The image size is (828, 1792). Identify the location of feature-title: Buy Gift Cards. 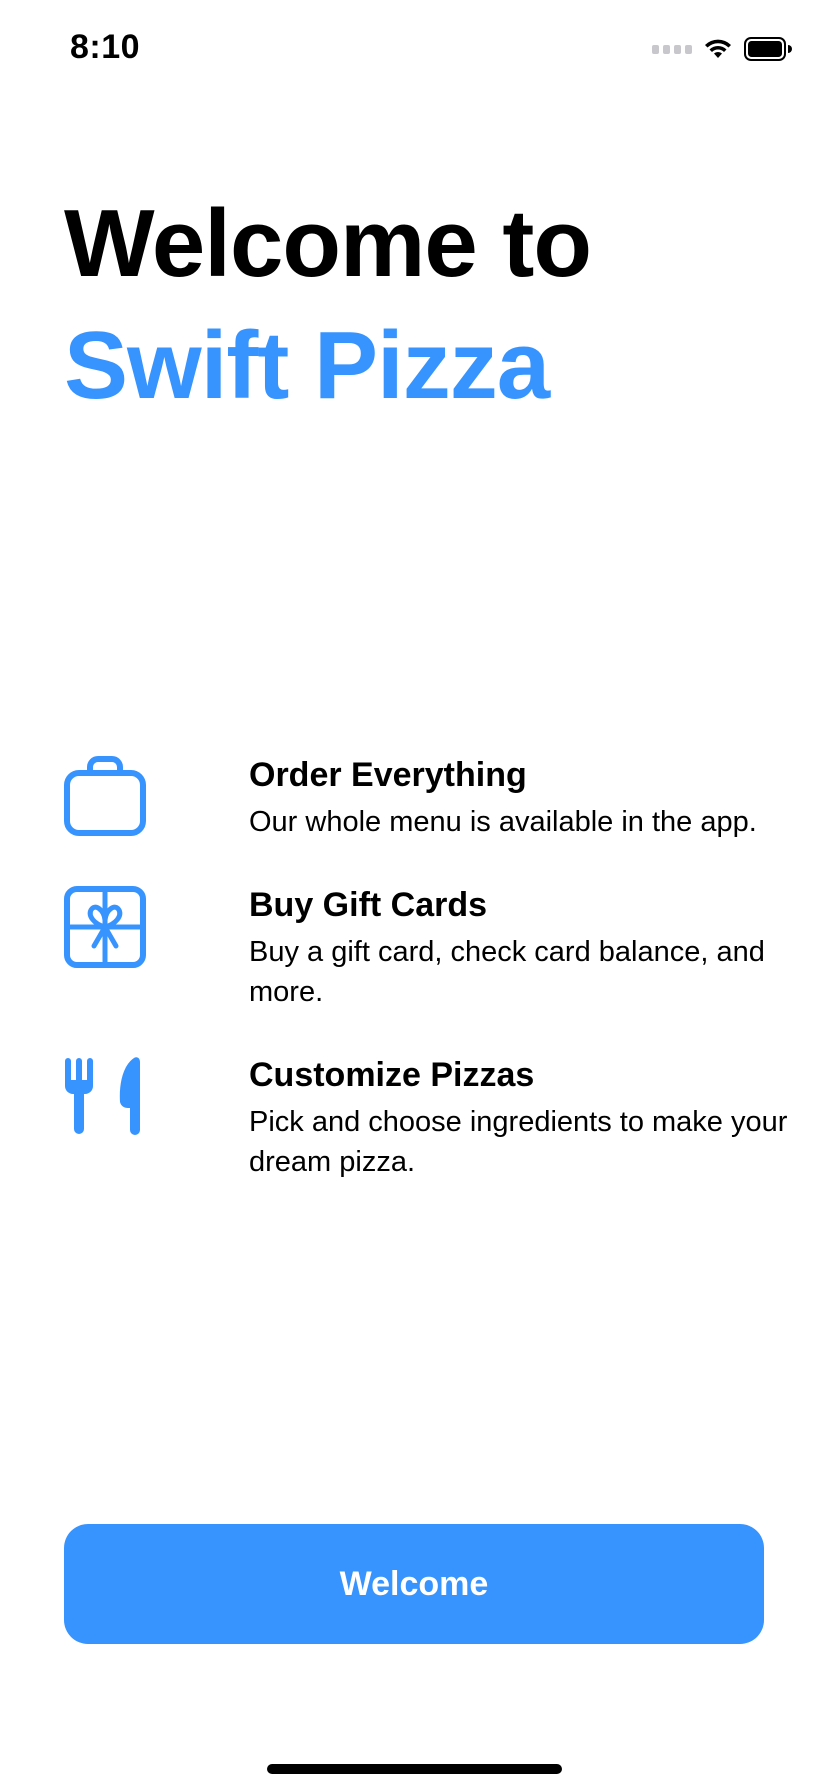
(368, 905).